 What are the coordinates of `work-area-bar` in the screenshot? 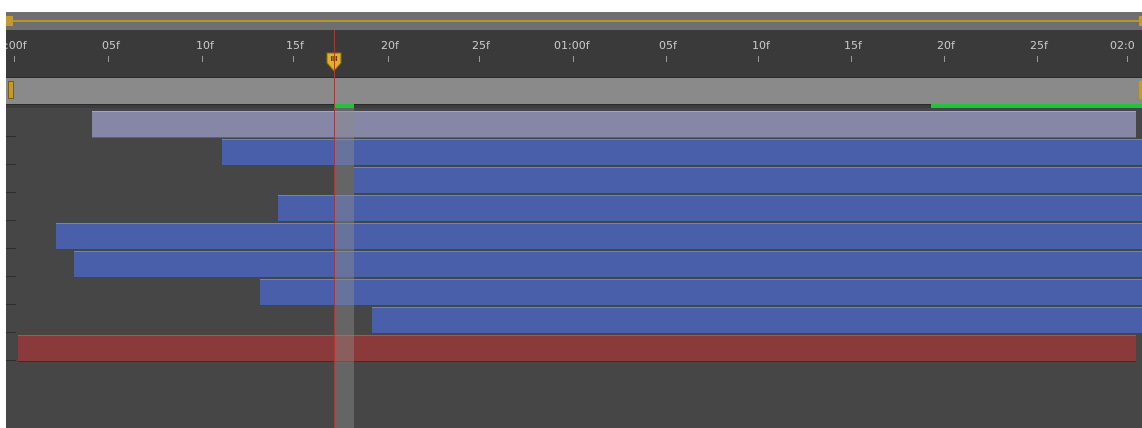 It's located at (574, 21).